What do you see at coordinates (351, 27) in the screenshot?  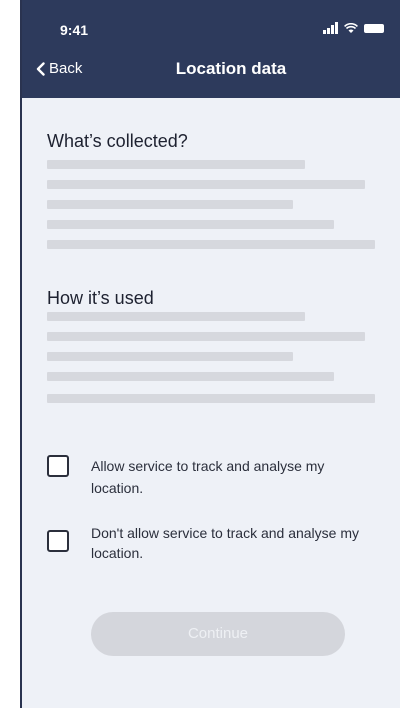 I see `wifi-icon` at bounding box center [351, 27].